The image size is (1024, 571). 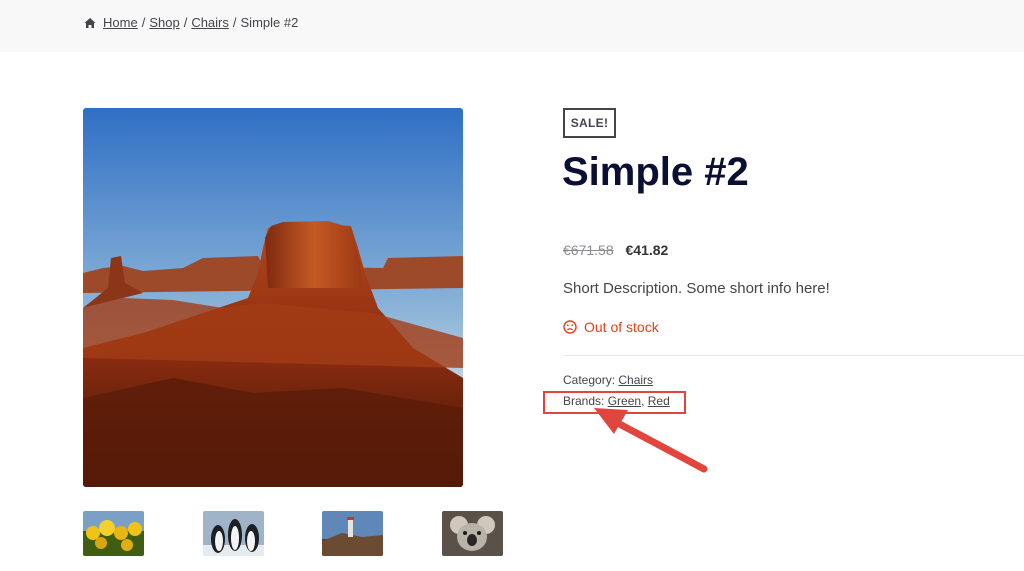 What do you see at coordinates (615, 250) in the screenshot?
I see `product-price: €671.58 €41.82` at bounding box center [615, 250].